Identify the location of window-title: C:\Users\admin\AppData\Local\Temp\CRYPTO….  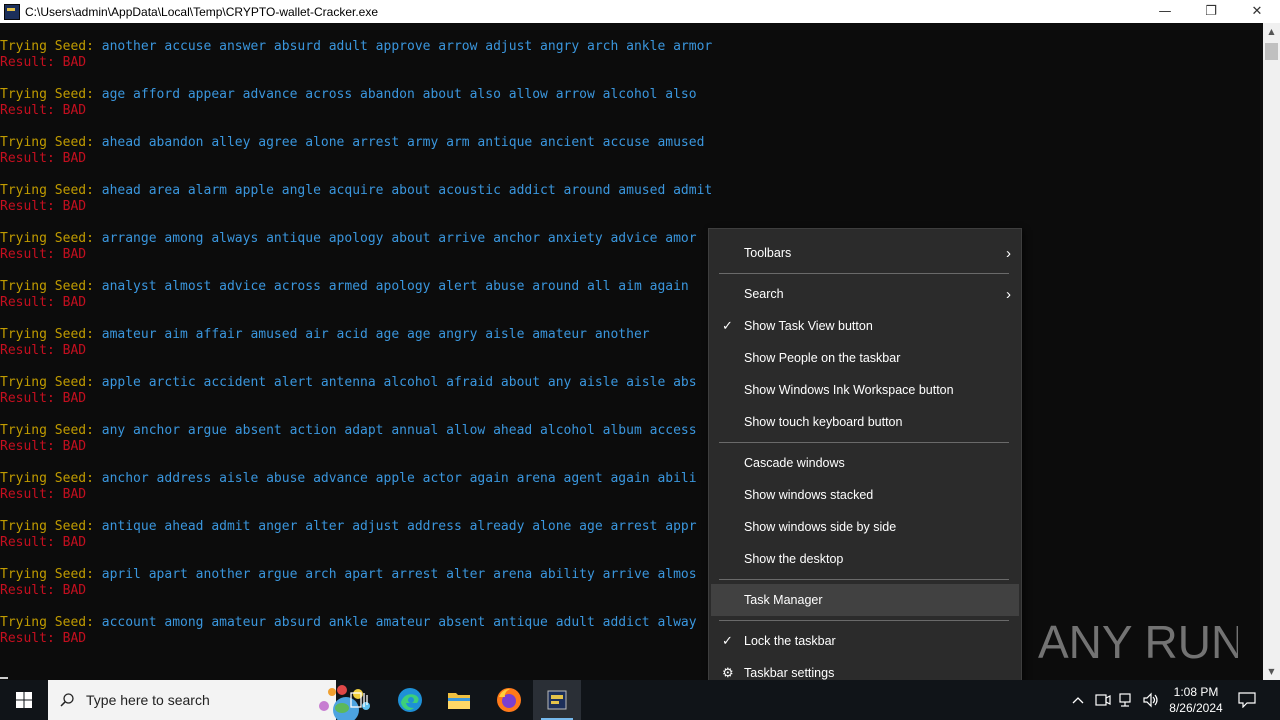
(202, 11).